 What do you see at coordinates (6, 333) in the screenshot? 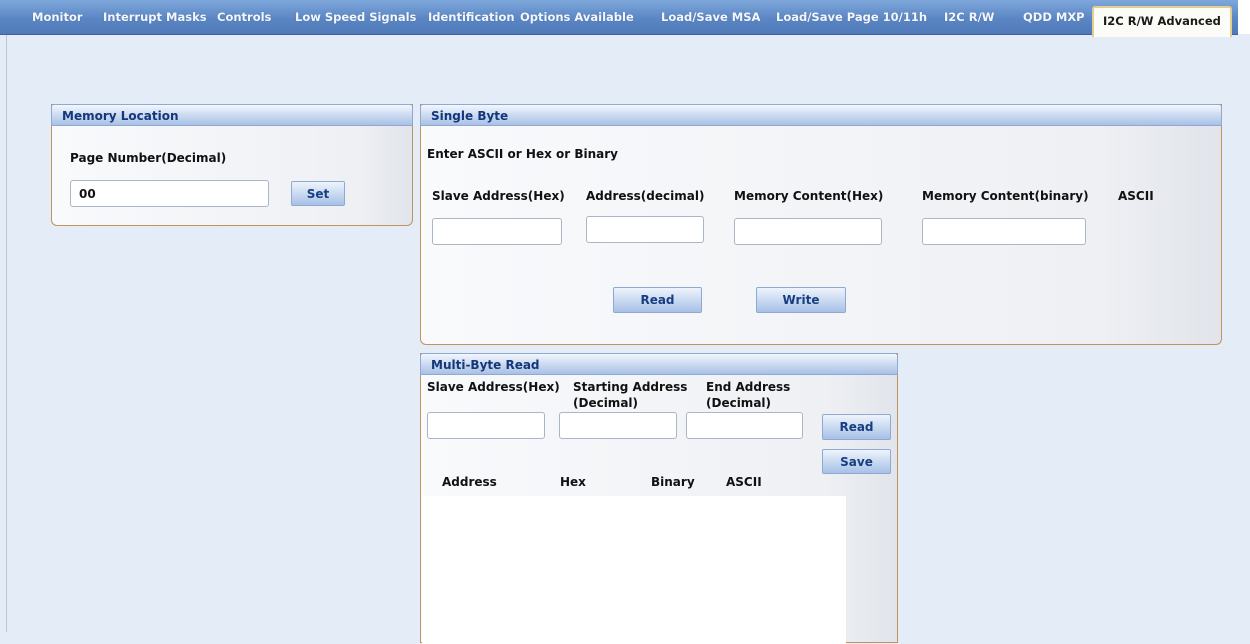
I see `window-left-border` at bounding box center [6, 333].